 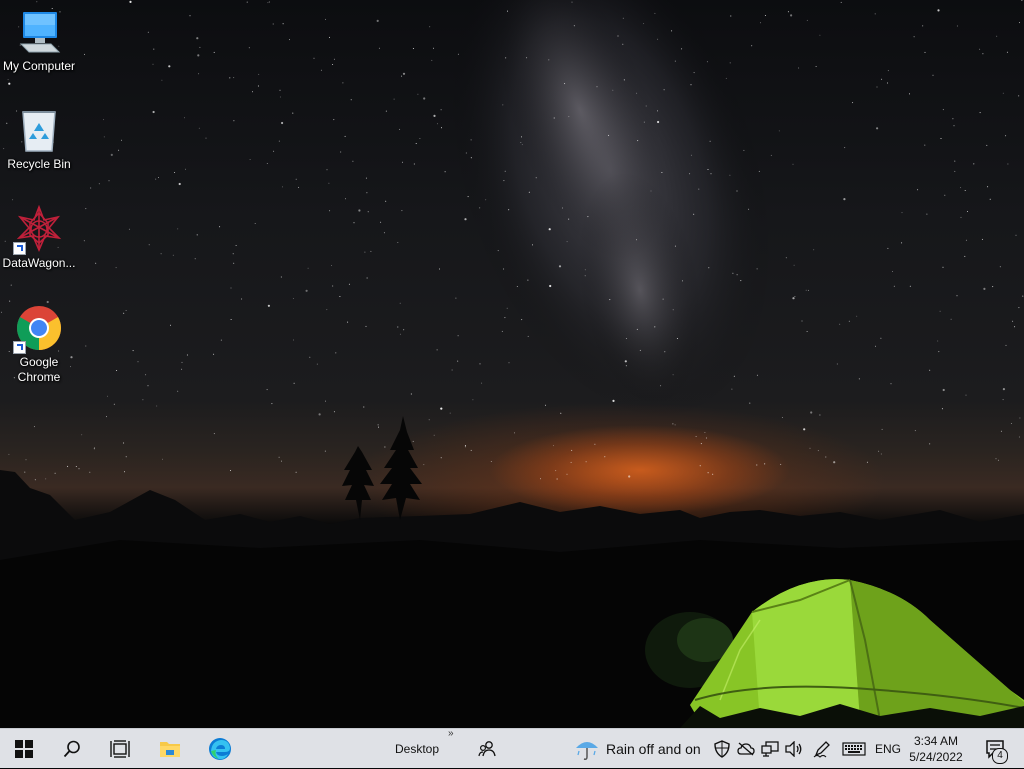 I want to click on search-button, so click(x=72, y=749).